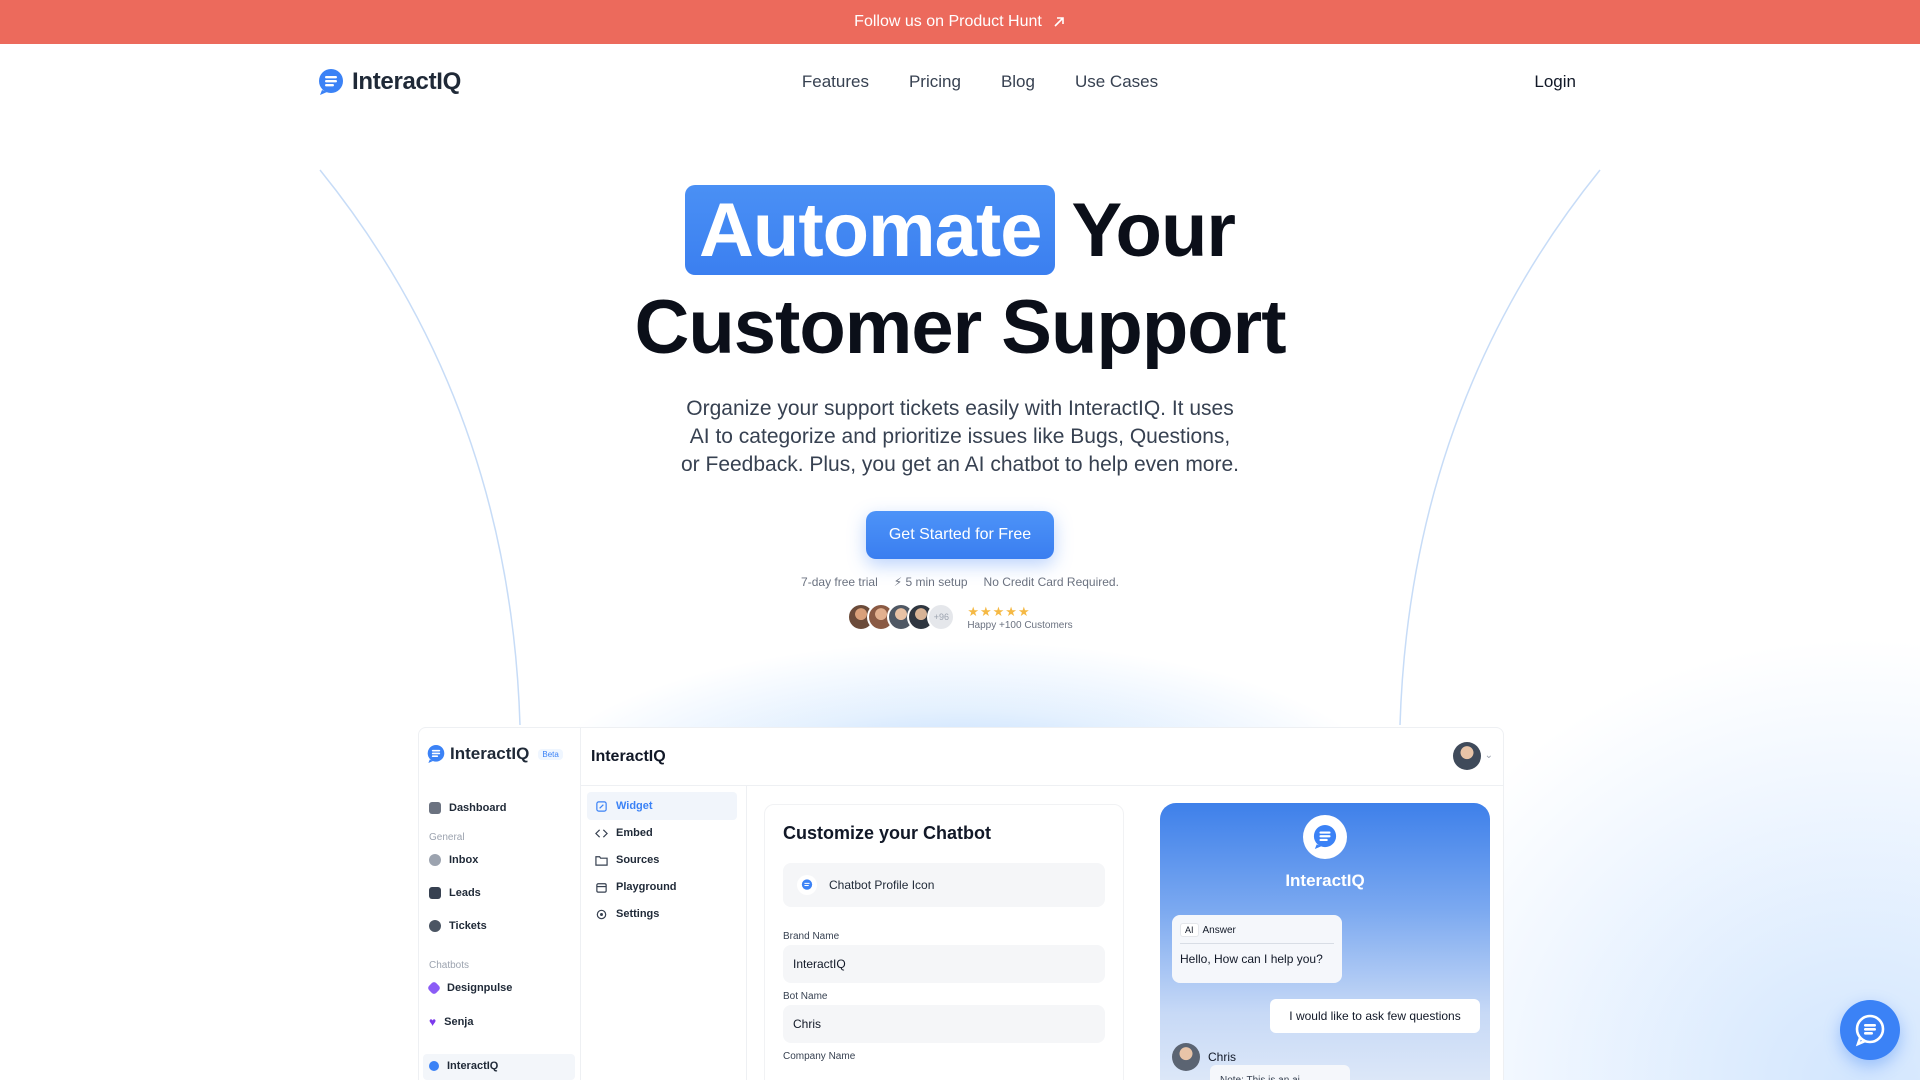 The height and width of the screenshot is (1080, 1920). Describe the element at coordinates (449, 965) in the screenshot. I see `sidebar-section-chatbots: Chatbots` at that location.